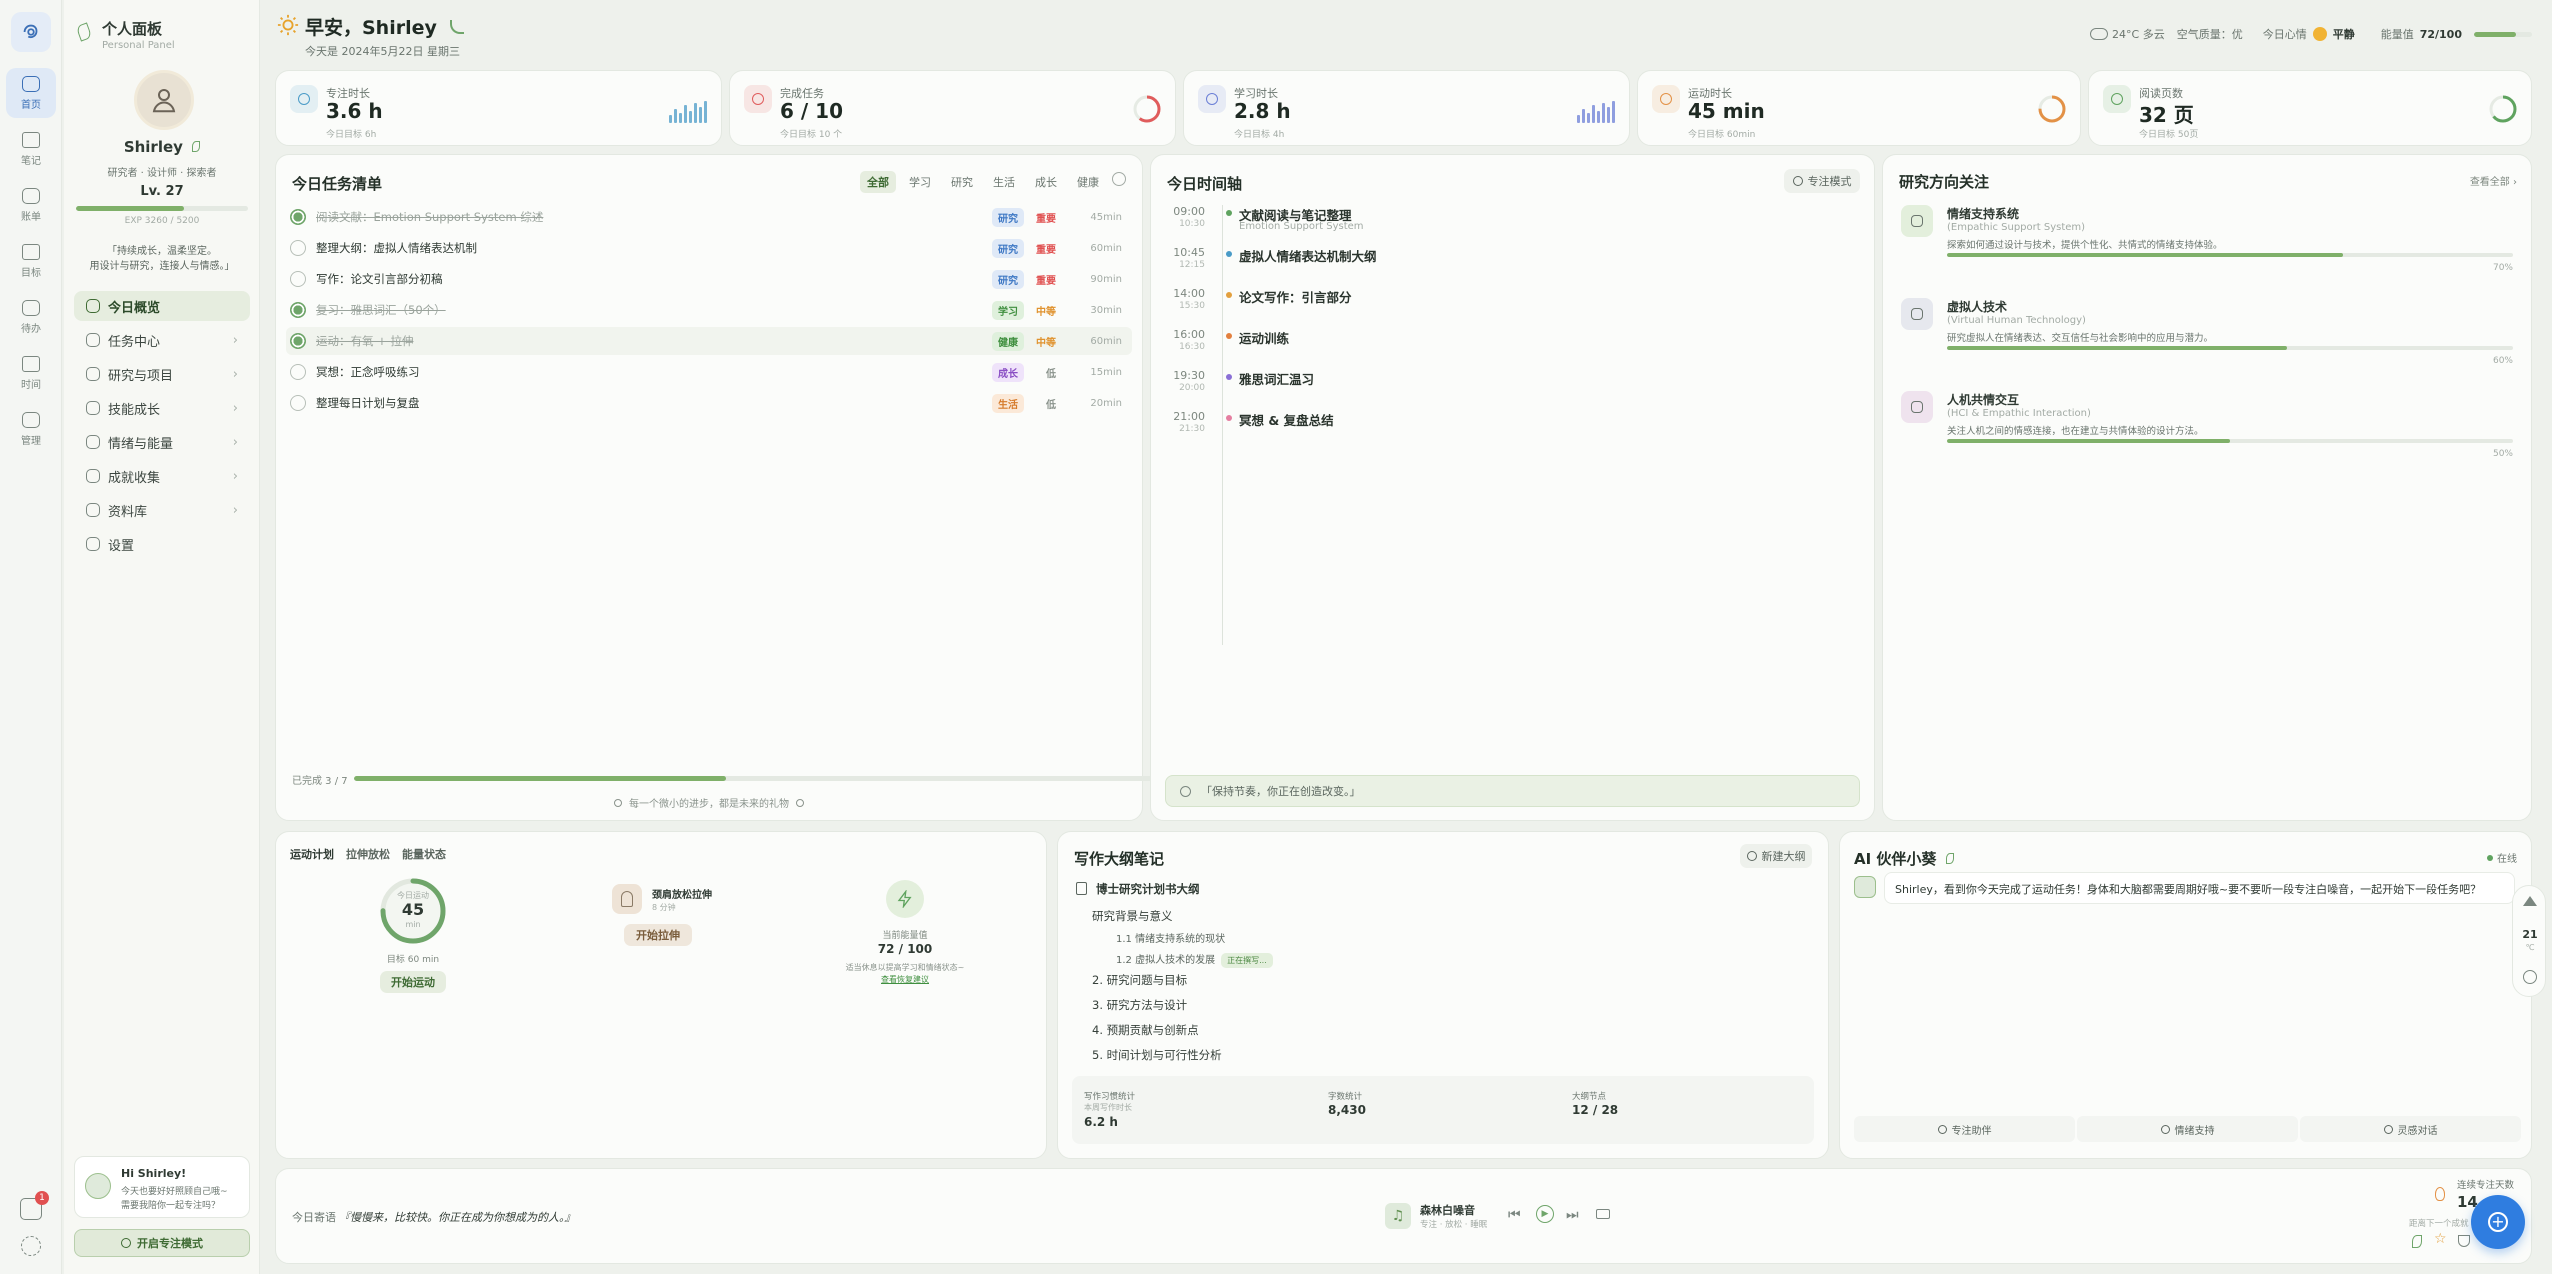 This screenshot has height=1274, width=2552. What do you see at coordinates (1443, 1110) in the screenshot?
I see `outline-stats-box` at bounding box center [1443, 1110].